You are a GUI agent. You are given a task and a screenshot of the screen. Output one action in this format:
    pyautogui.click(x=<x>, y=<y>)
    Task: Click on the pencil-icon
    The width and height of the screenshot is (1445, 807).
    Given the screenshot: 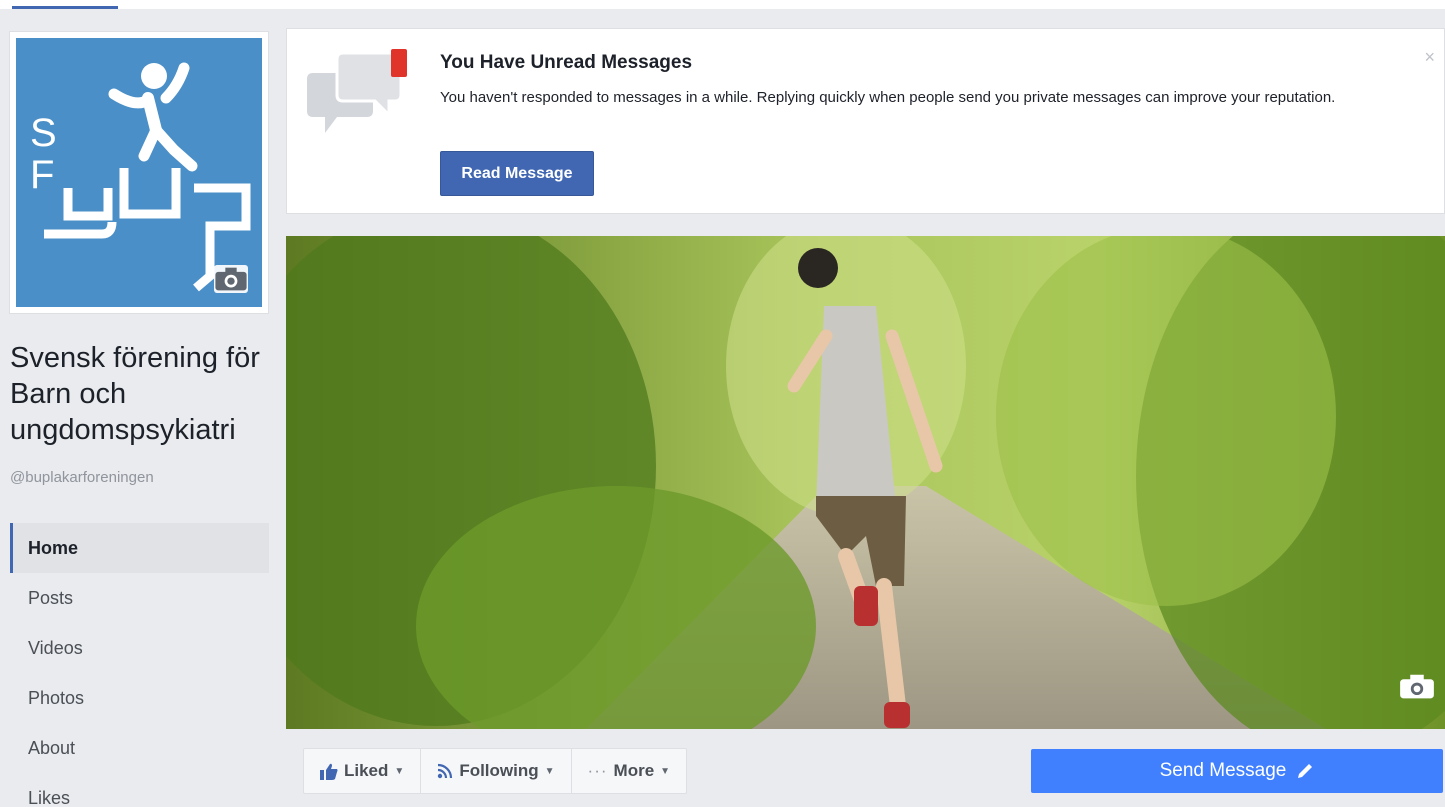 What is the action you would take?
    pyautogui.click(x=1305, y=771)
    